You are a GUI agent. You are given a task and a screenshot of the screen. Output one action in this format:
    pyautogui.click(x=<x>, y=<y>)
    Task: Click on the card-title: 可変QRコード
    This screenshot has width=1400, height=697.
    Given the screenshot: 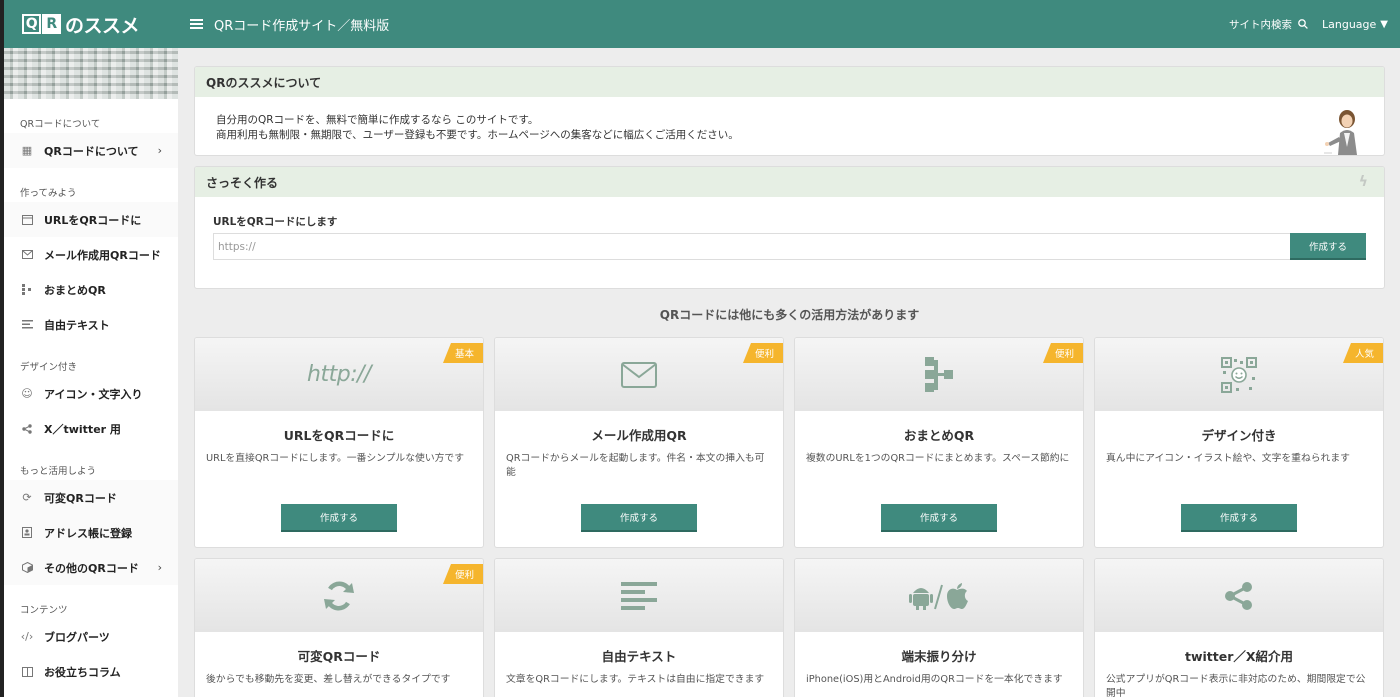 What is the action you would take?
    pyautogui.click(x=339, y=656)
    